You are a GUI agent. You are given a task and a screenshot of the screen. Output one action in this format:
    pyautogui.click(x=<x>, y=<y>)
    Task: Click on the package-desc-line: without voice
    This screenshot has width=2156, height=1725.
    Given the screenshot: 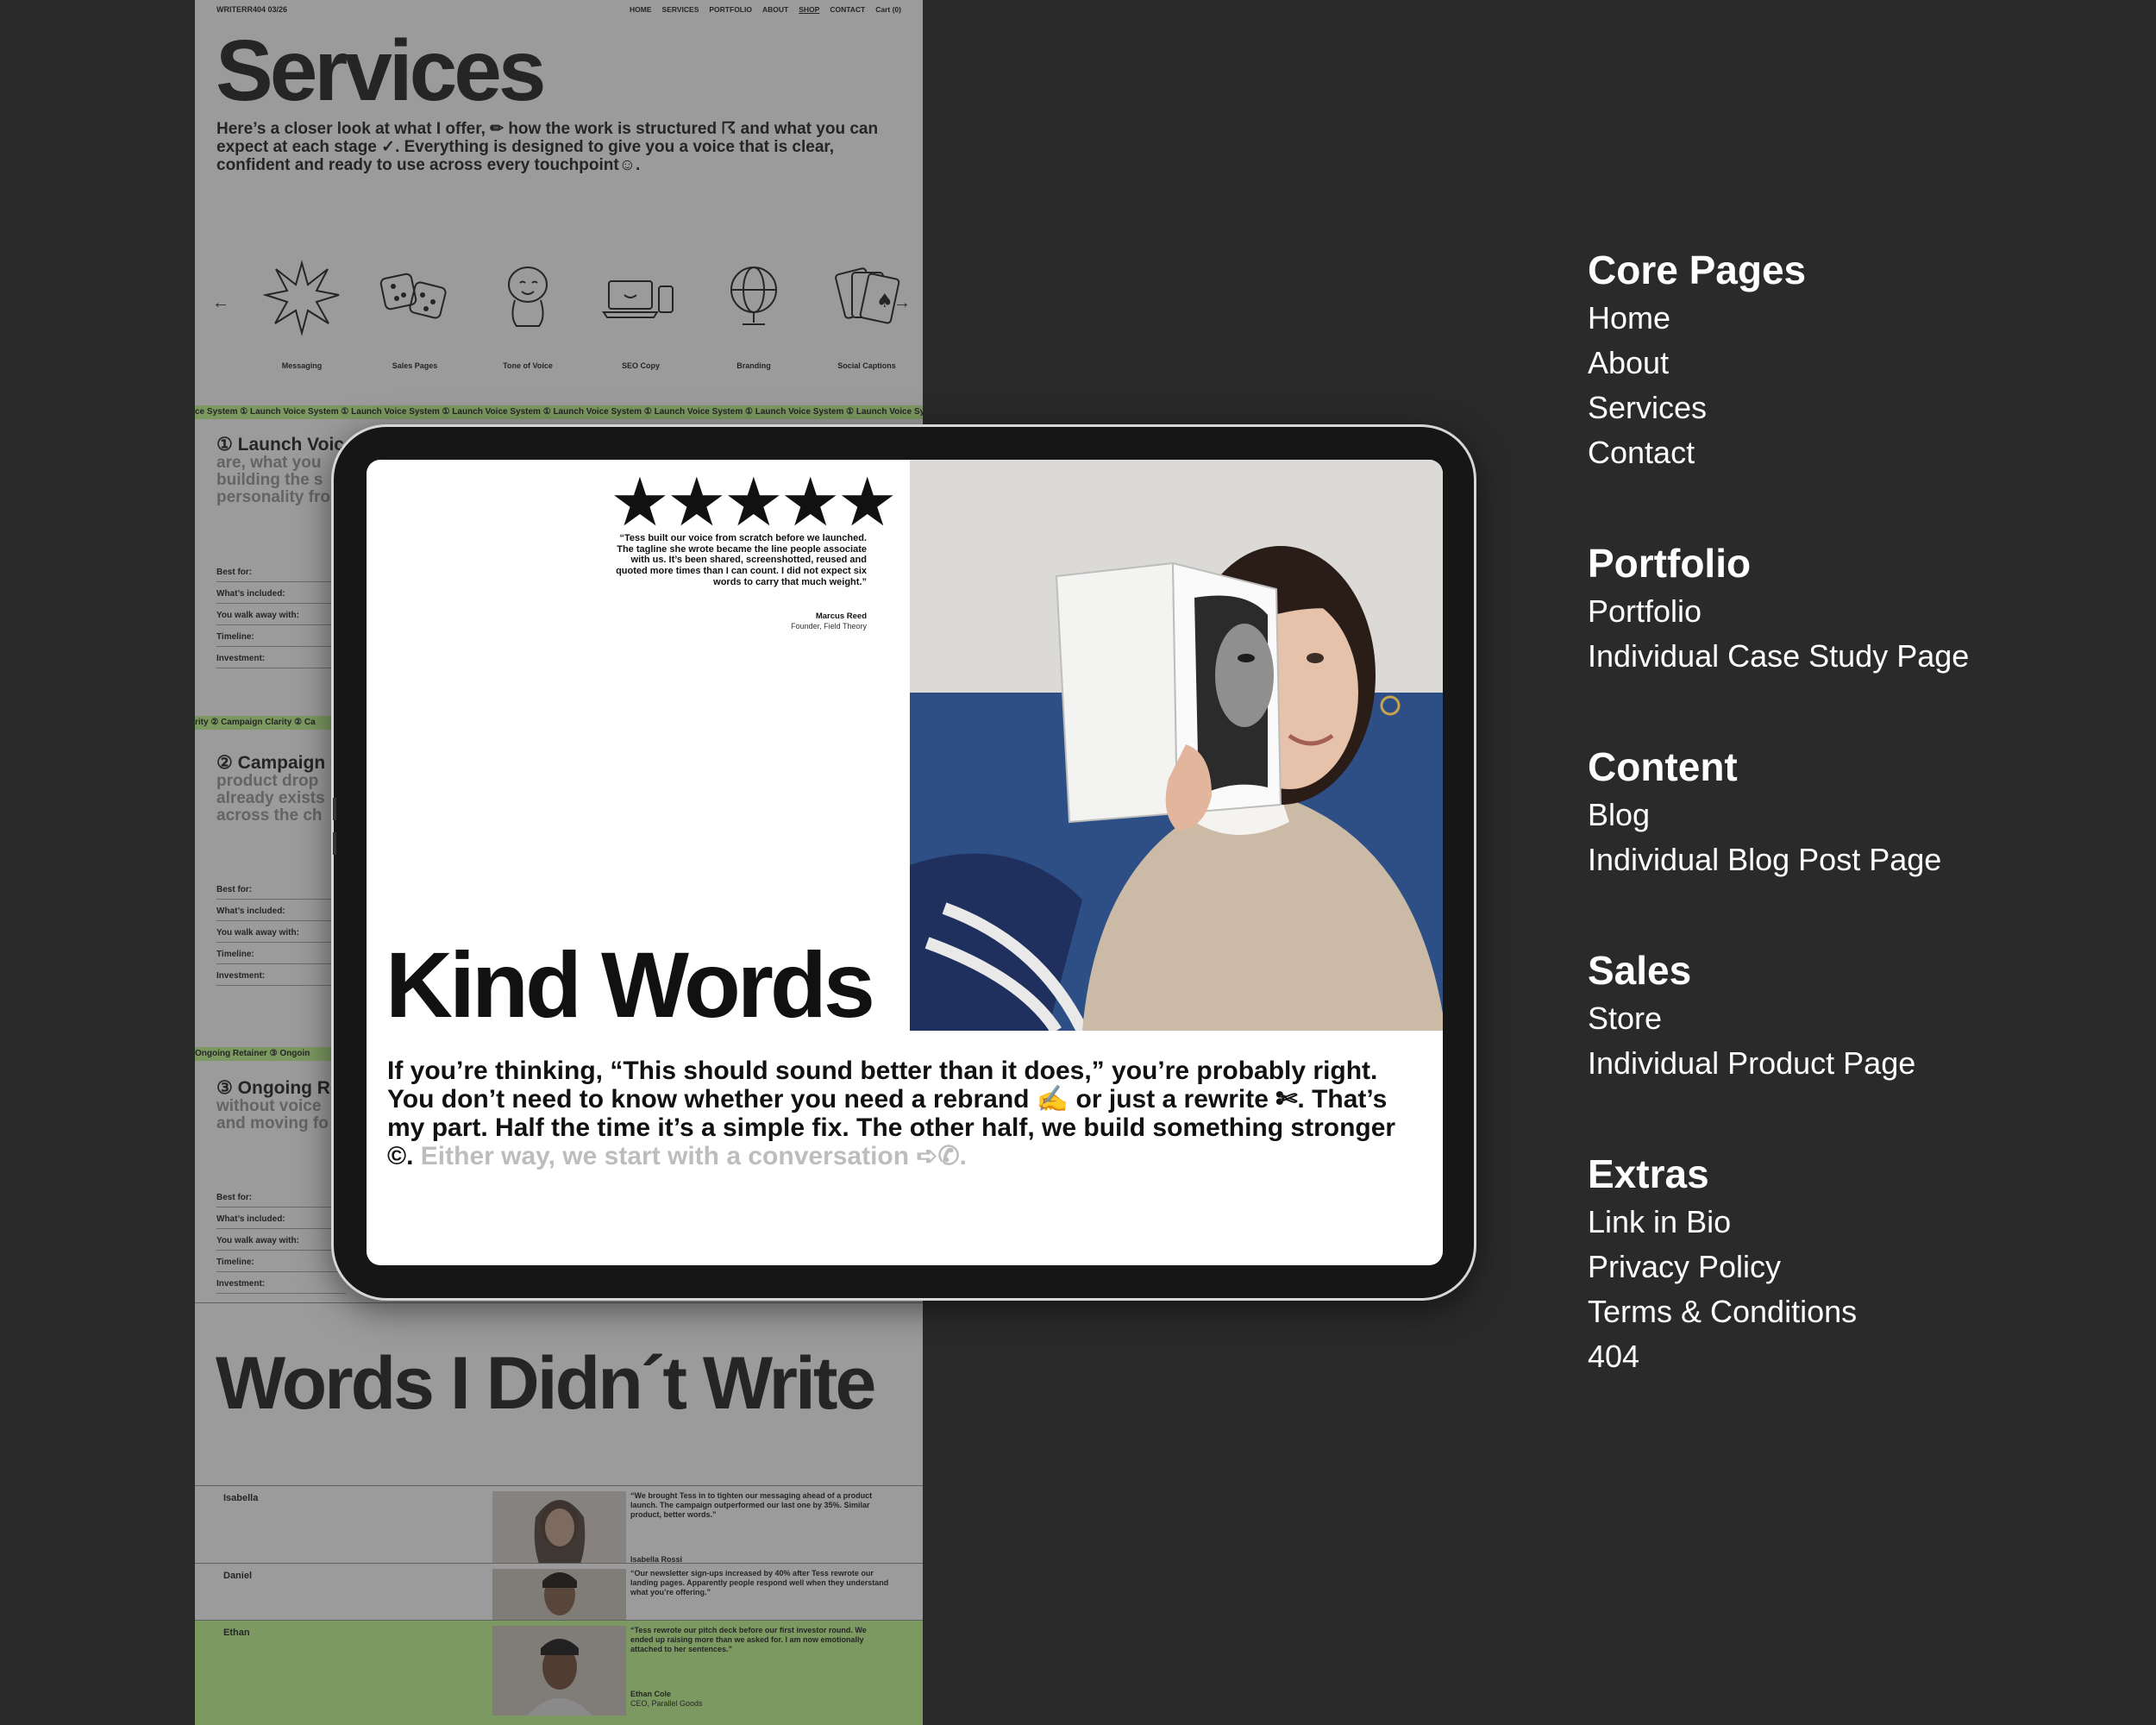 What is the action you would take?
    pyautogui.click(x=269, y=1106)
    